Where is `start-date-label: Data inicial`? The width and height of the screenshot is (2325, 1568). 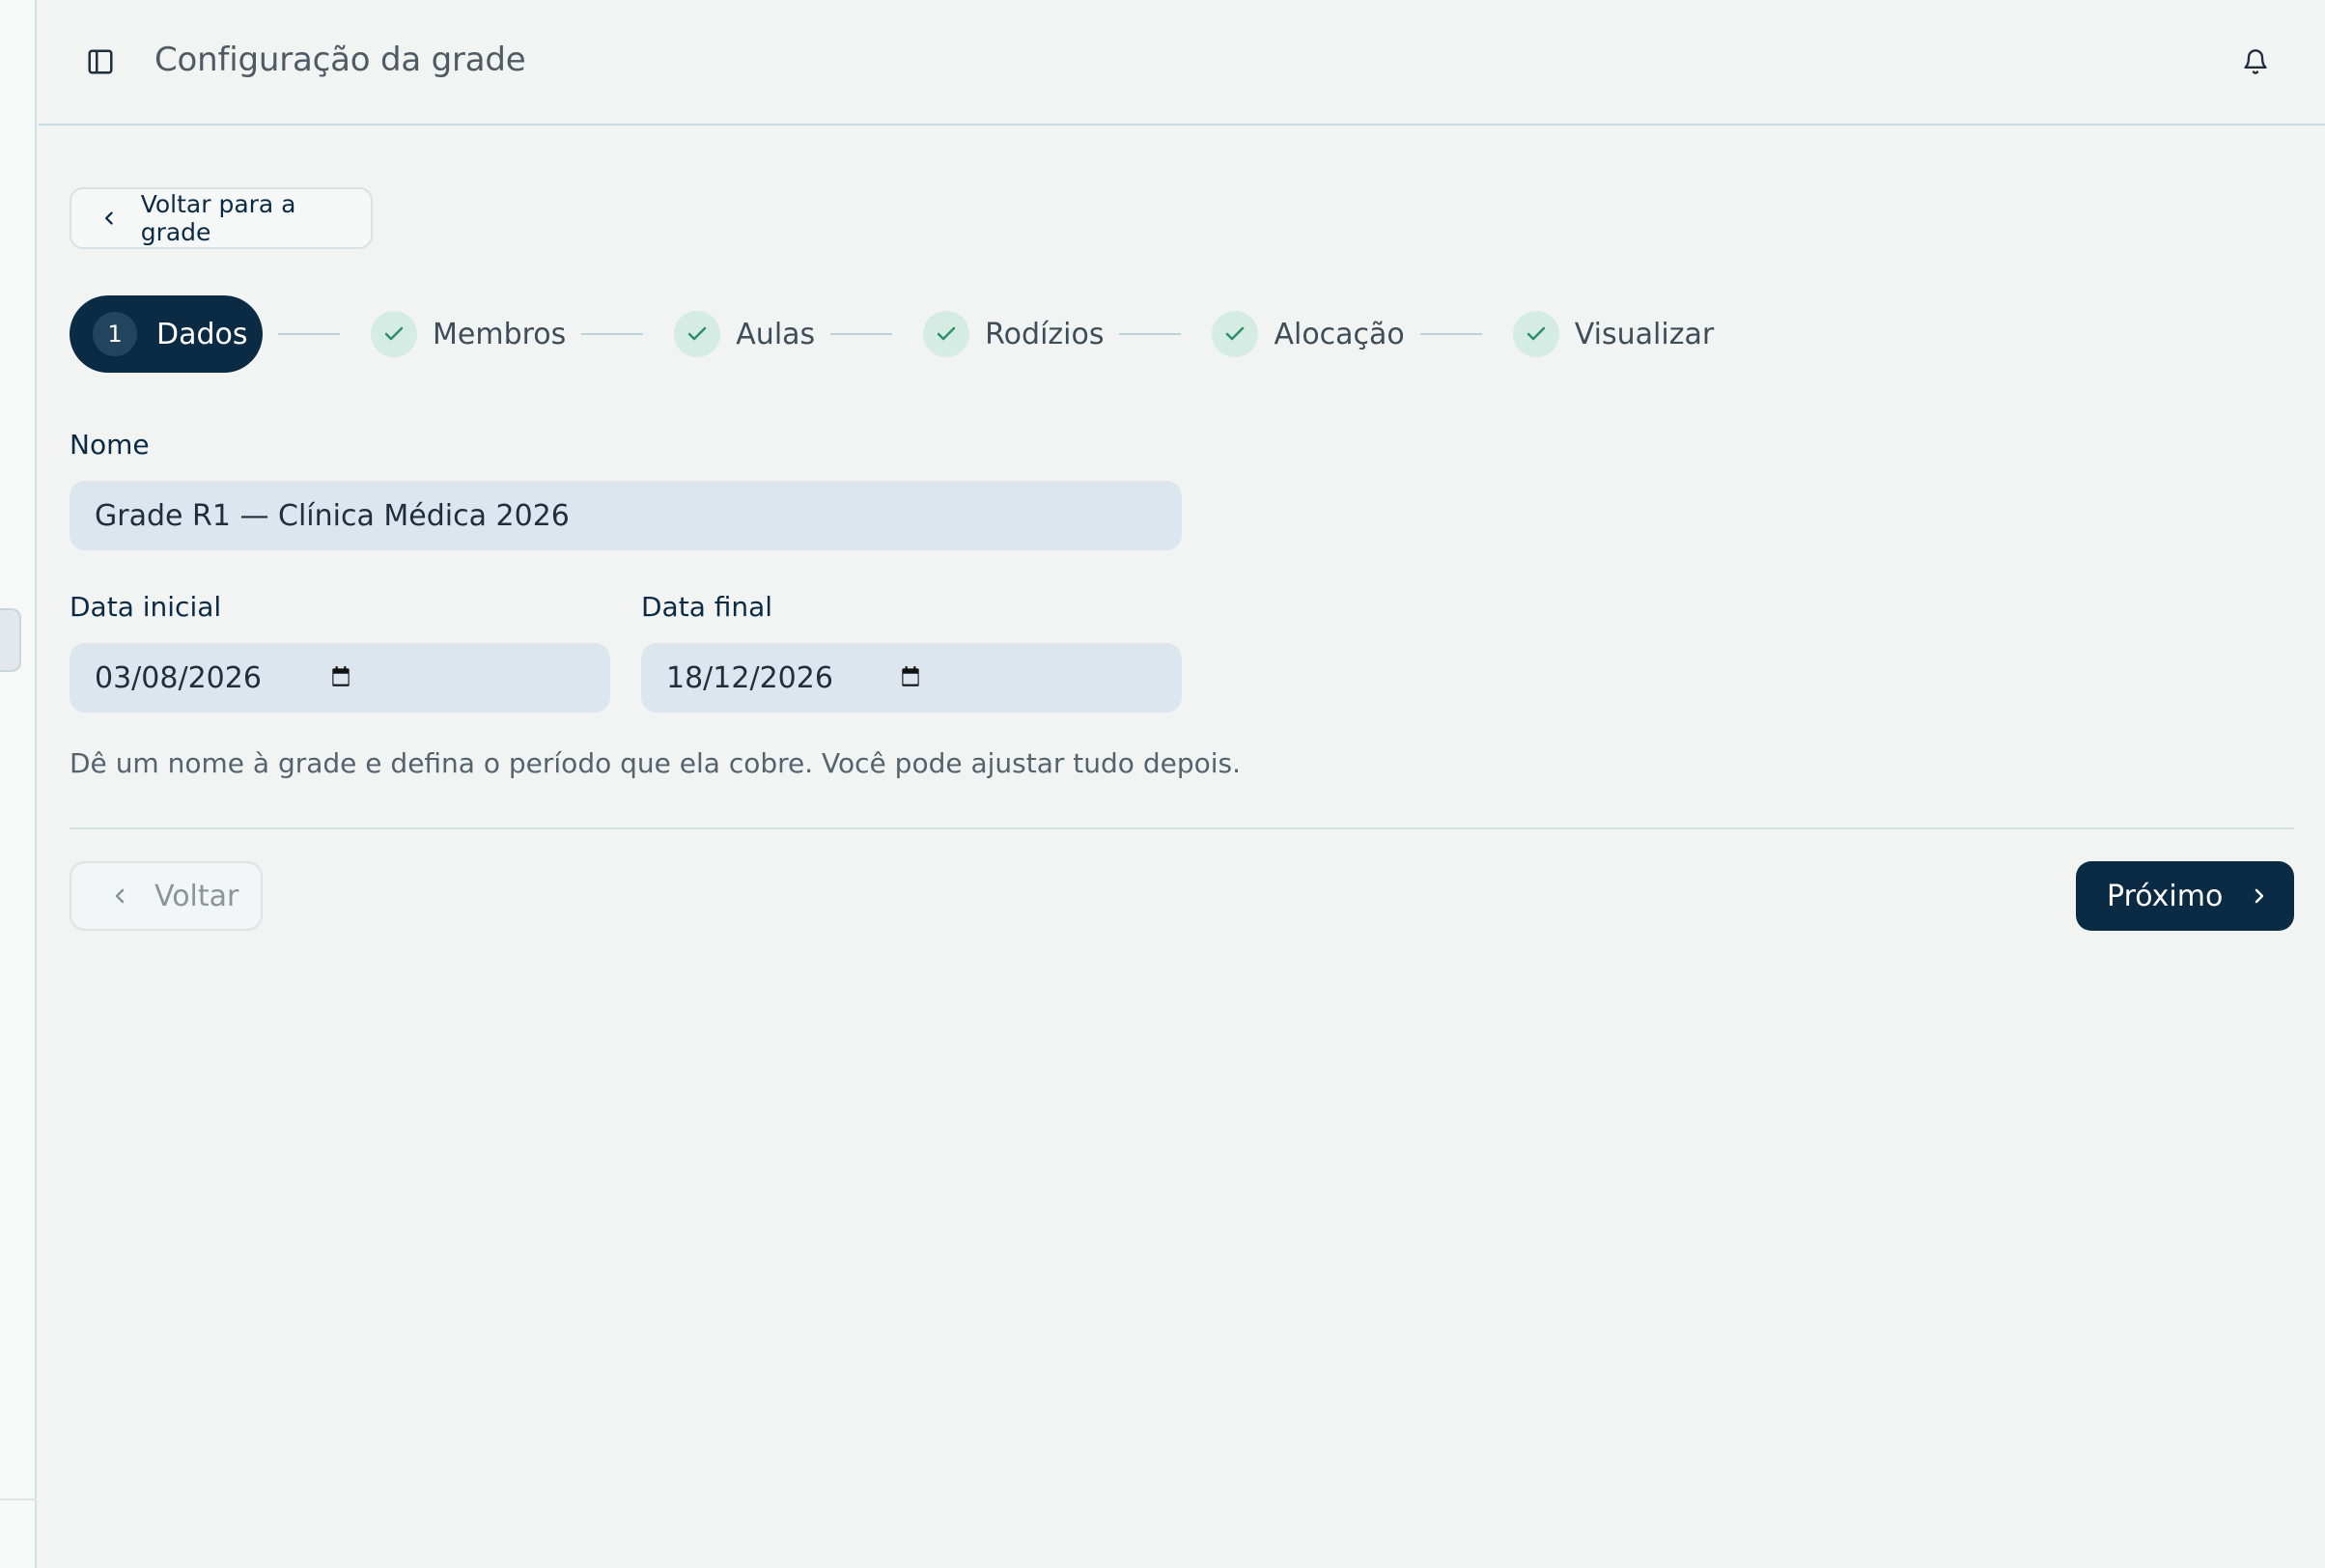
start-date-label: Data inicial is located at coordinates (146, 607).